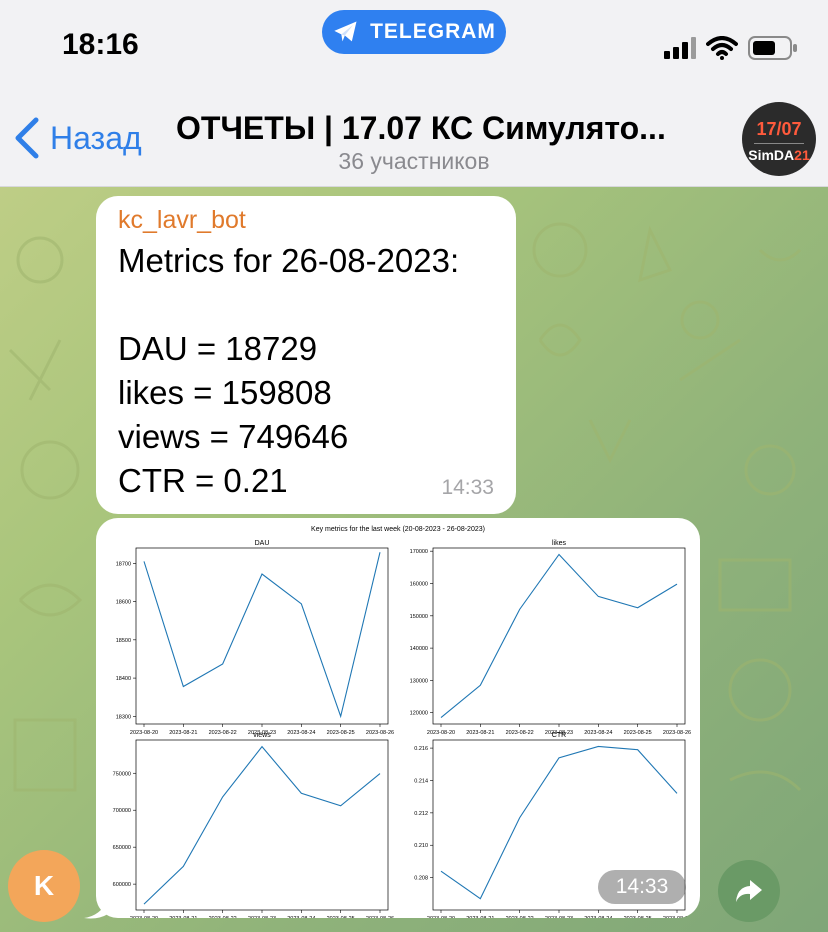  Describe the element at coordinates (421, 781) in the screenshot. I see `y-tick-label: 0.214` at that location.